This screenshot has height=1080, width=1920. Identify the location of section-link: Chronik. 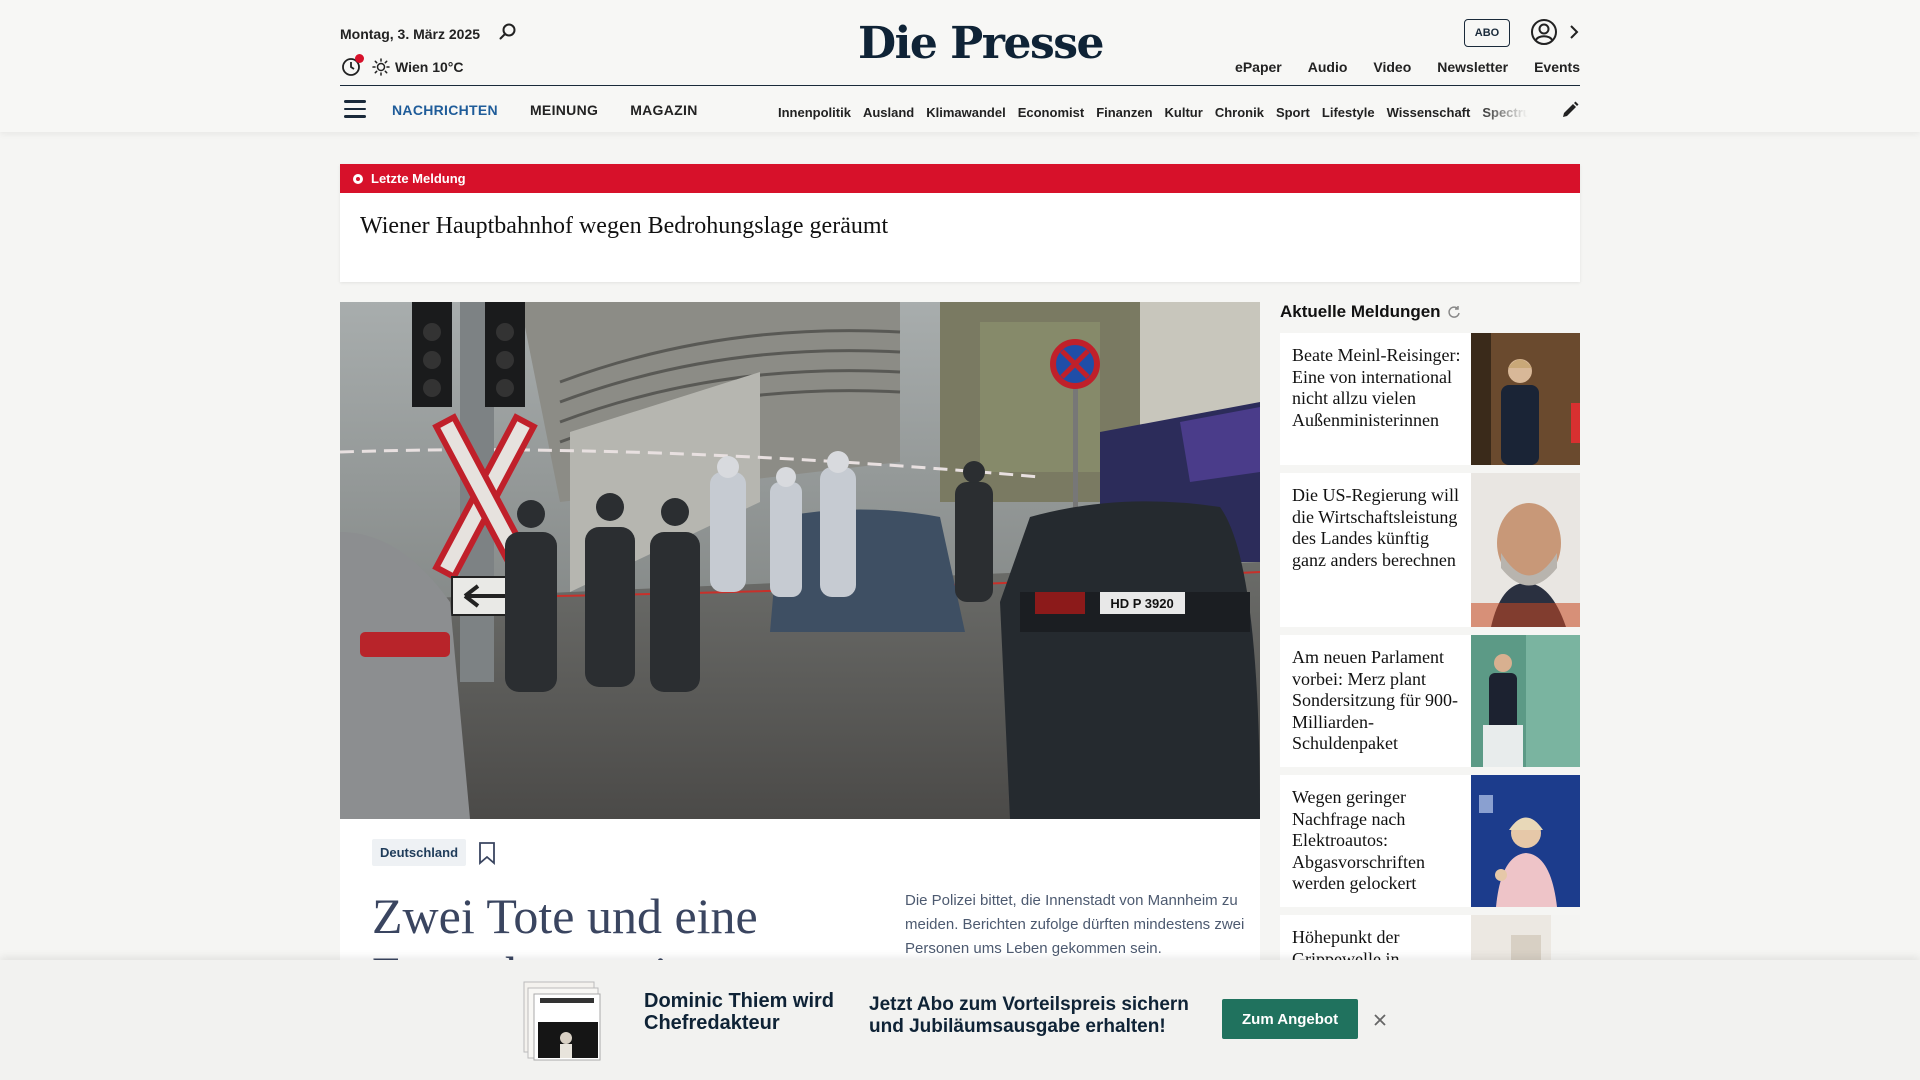
(1239, 112).